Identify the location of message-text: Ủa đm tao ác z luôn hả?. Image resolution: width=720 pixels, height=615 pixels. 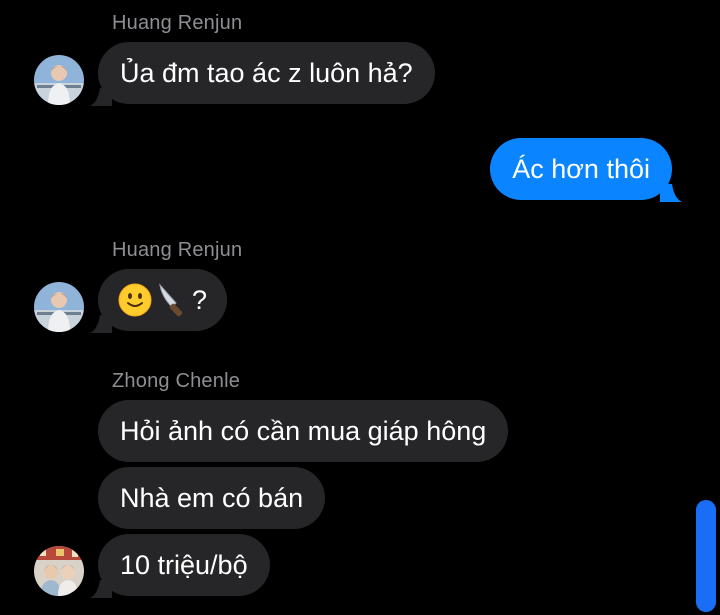
(266, 73).